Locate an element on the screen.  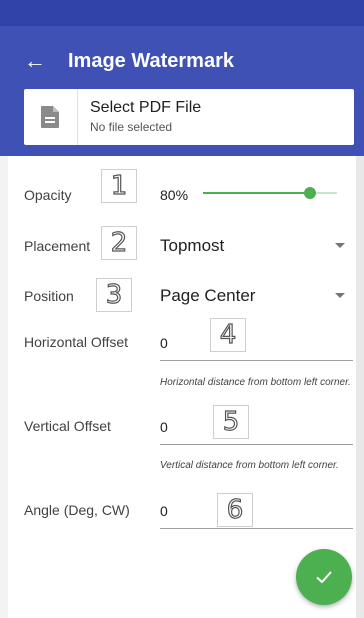
select-pdf-file-button: Select PDF File No file selected is located at coordinates (189, 117).